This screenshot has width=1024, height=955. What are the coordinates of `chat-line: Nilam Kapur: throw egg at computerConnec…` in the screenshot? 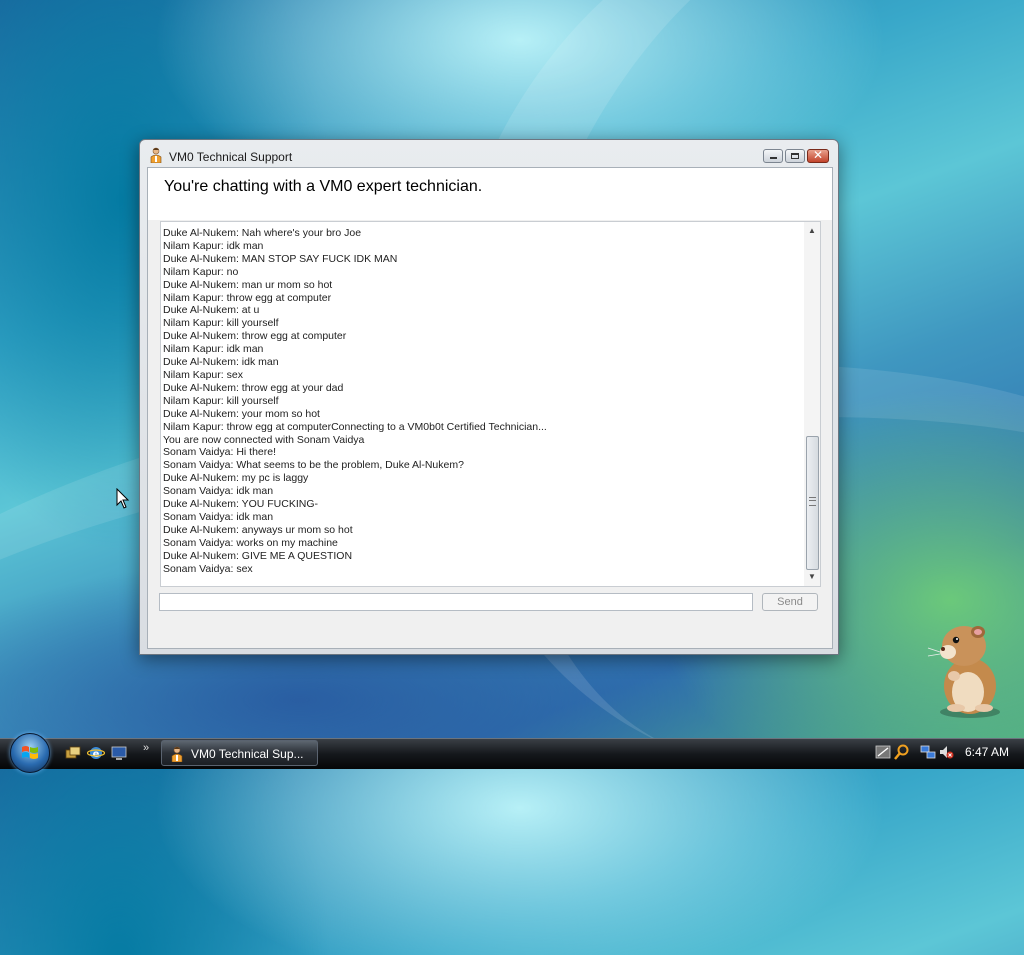 It's located at (355, 426).